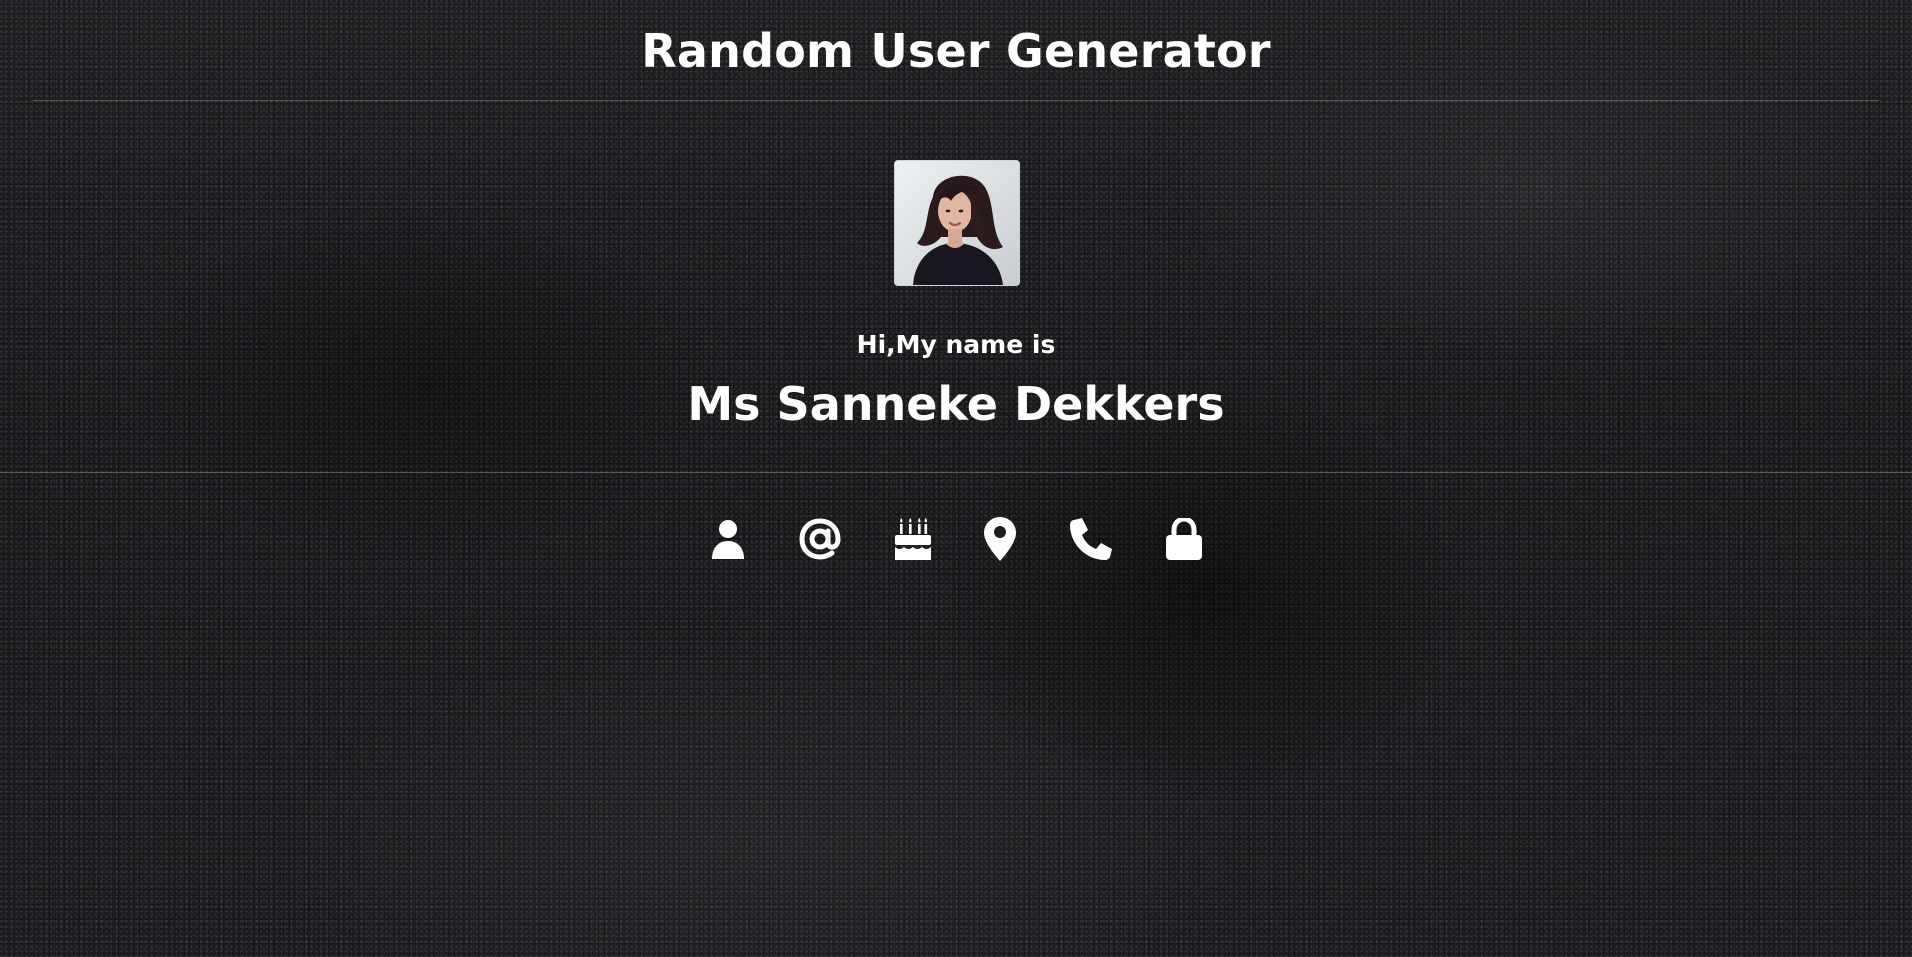 This screenshot has height=957, width=1912. I want to click on map-marker-icon, so click(1000, 539).